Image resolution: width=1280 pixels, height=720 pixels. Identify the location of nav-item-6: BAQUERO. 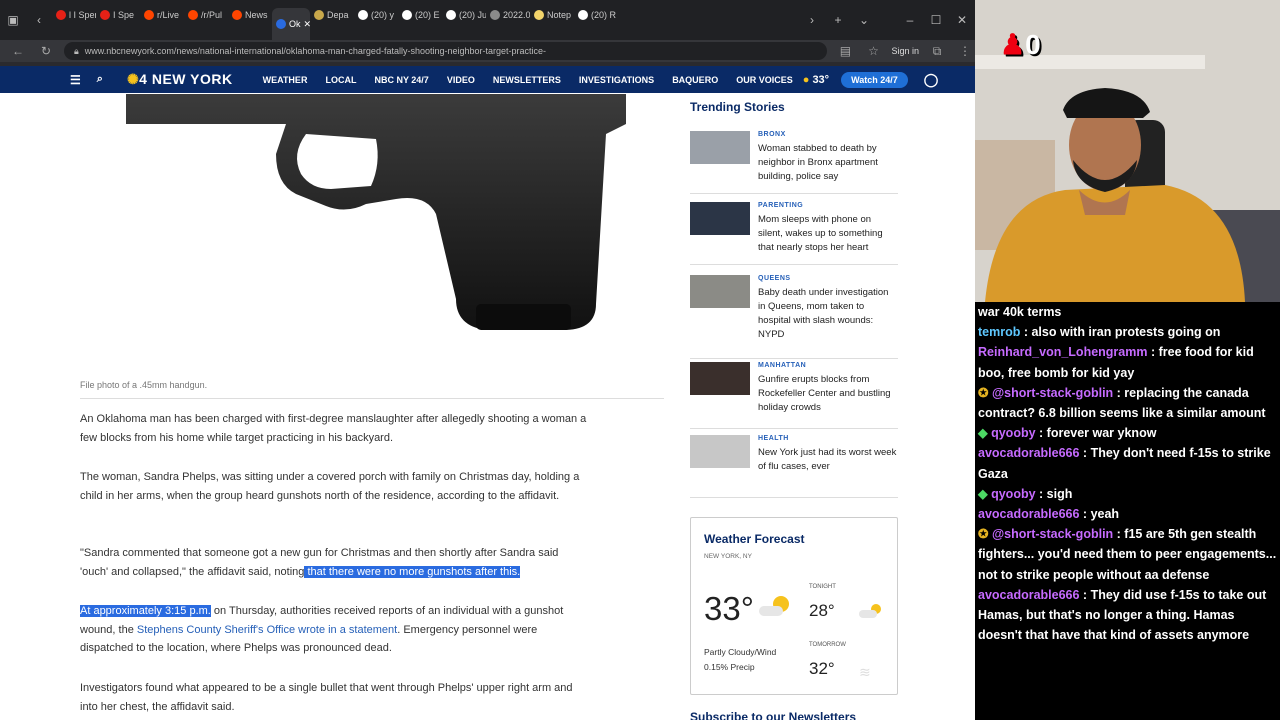
(695, 80).